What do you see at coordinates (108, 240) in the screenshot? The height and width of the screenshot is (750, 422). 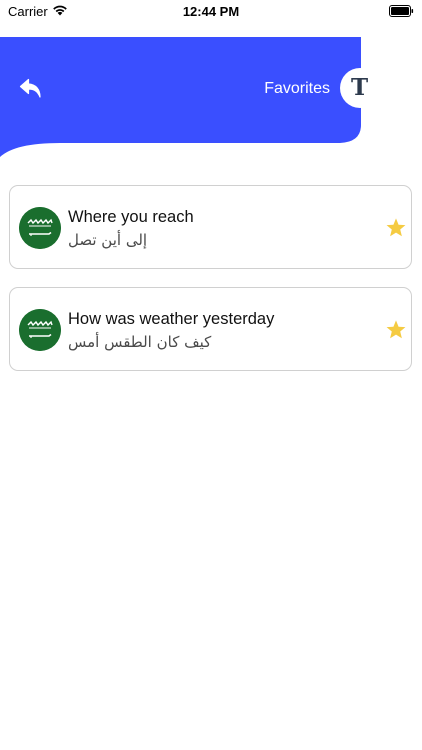 I see `phrase-arabic: إلى أين تصل` at bounding box center [108, 240].